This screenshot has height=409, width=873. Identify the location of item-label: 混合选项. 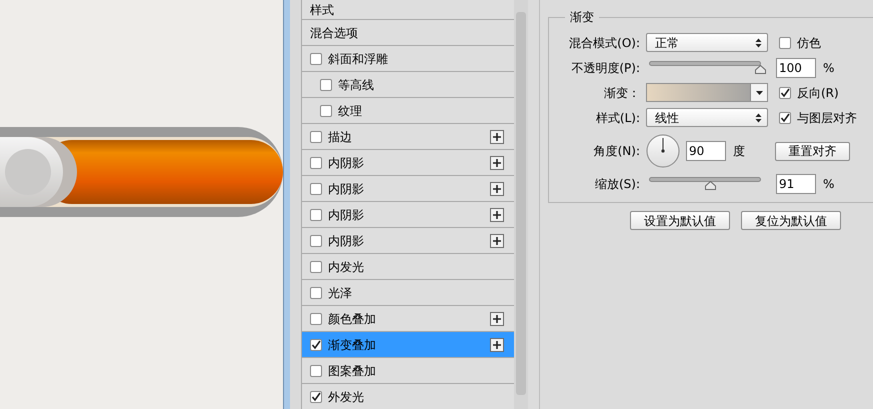
(334, 33).